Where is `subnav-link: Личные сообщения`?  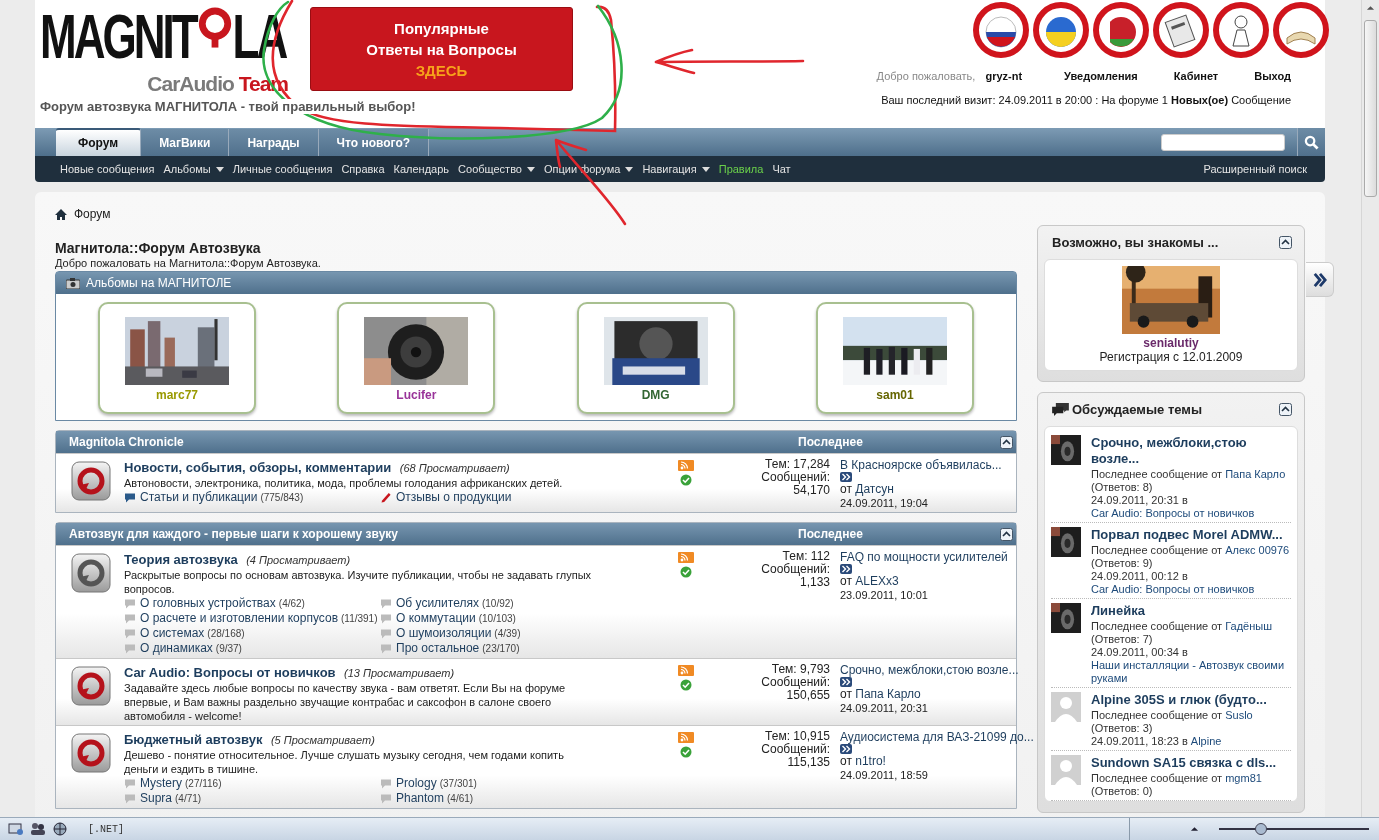 subnav-link: Личные сообщения is located at coordinates (282, 169).